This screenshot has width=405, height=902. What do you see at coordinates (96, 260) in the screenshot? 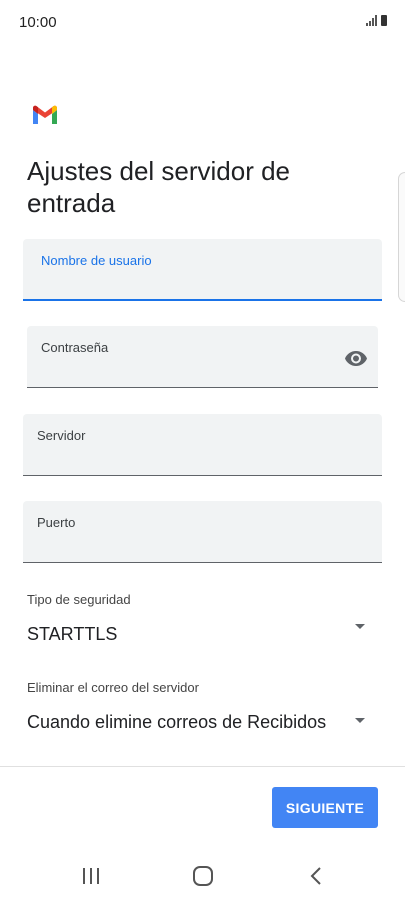
I see `username-label: Nombre de usuario` at bounding box center [96, 260].